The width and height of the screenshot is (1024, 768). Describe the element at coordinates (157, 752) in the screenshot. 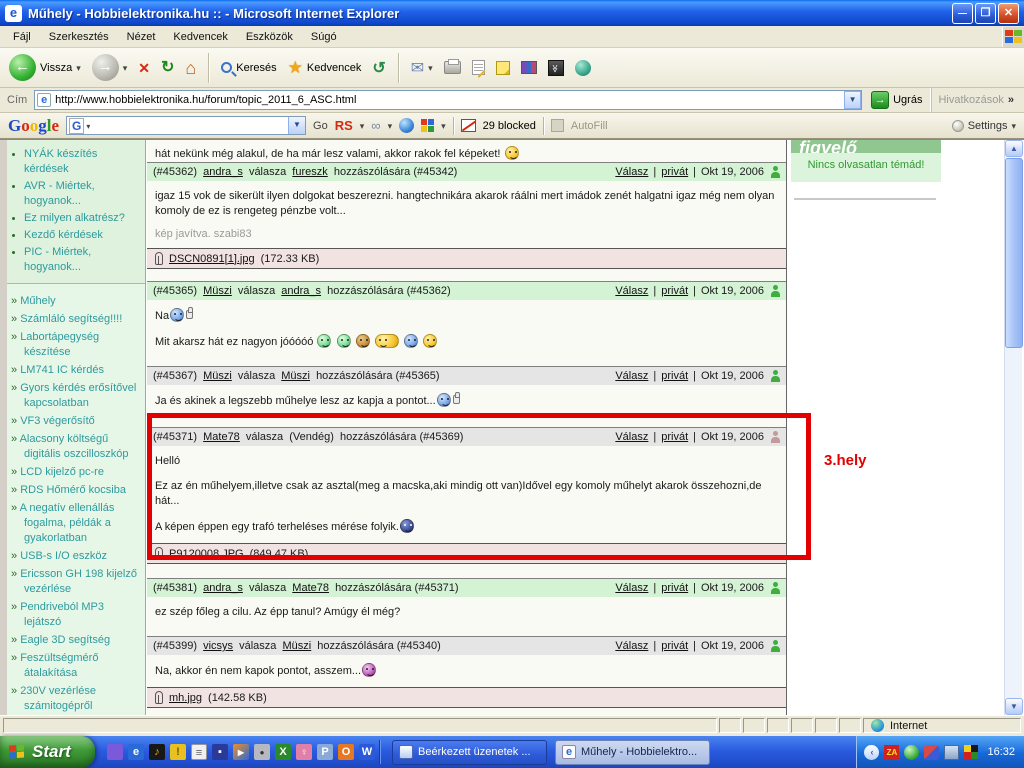

I see `quicklaunch-winamp-icon` at that location.